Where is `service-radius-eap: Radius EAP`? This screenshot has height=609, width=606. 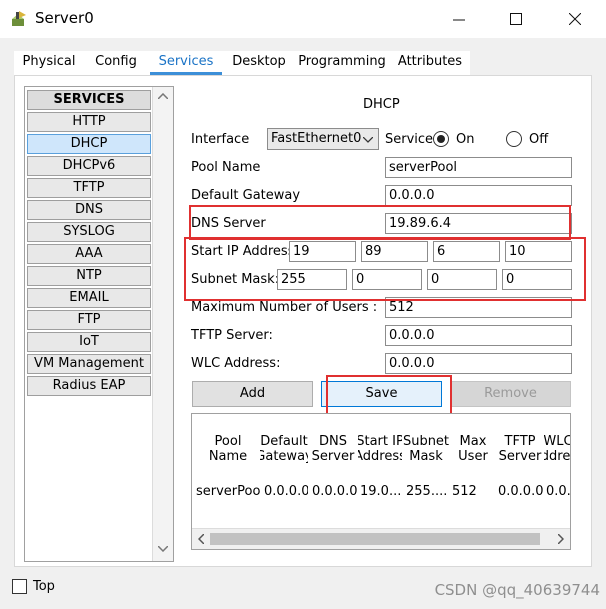
service-radius-eap: Radius EAP is located at coordinates (89, 386).